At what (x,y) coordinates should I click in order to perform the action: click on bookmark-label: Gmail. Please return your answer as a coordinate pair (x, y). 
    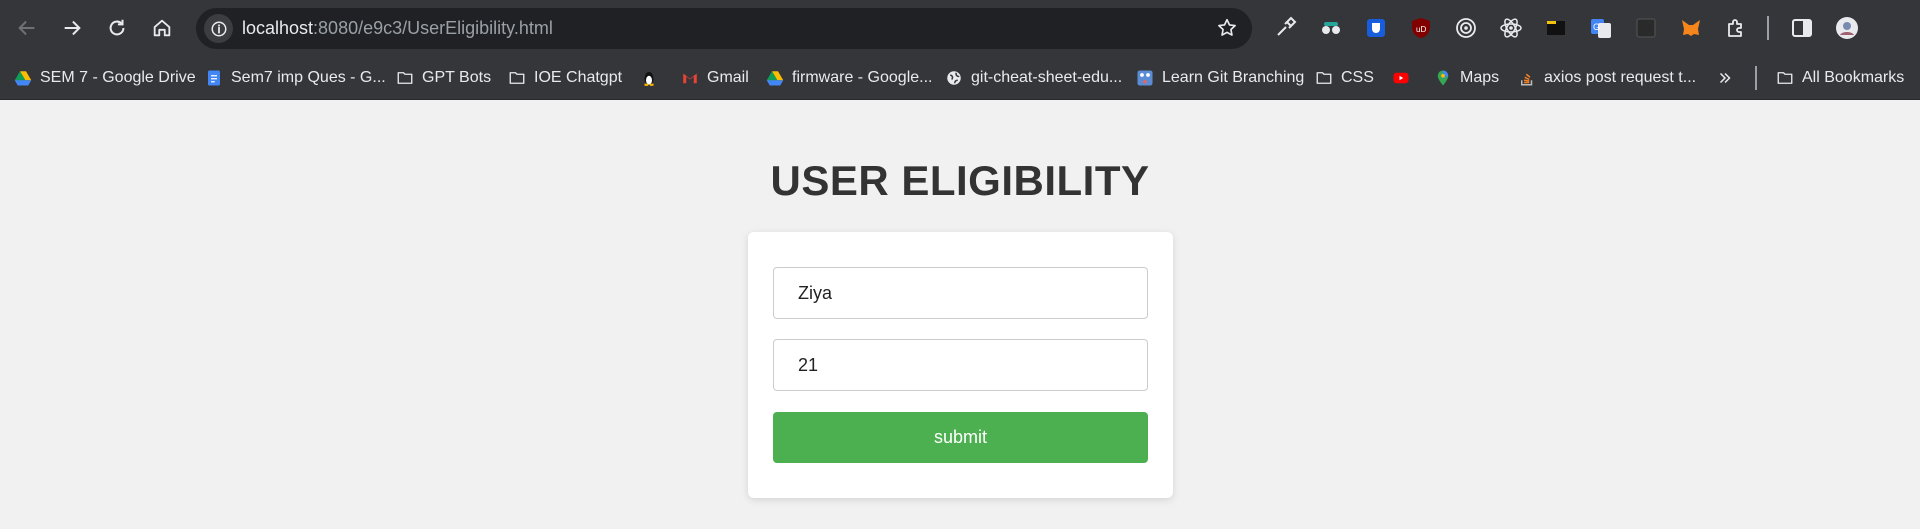
    Looking at the image, I should click on (728, 77).